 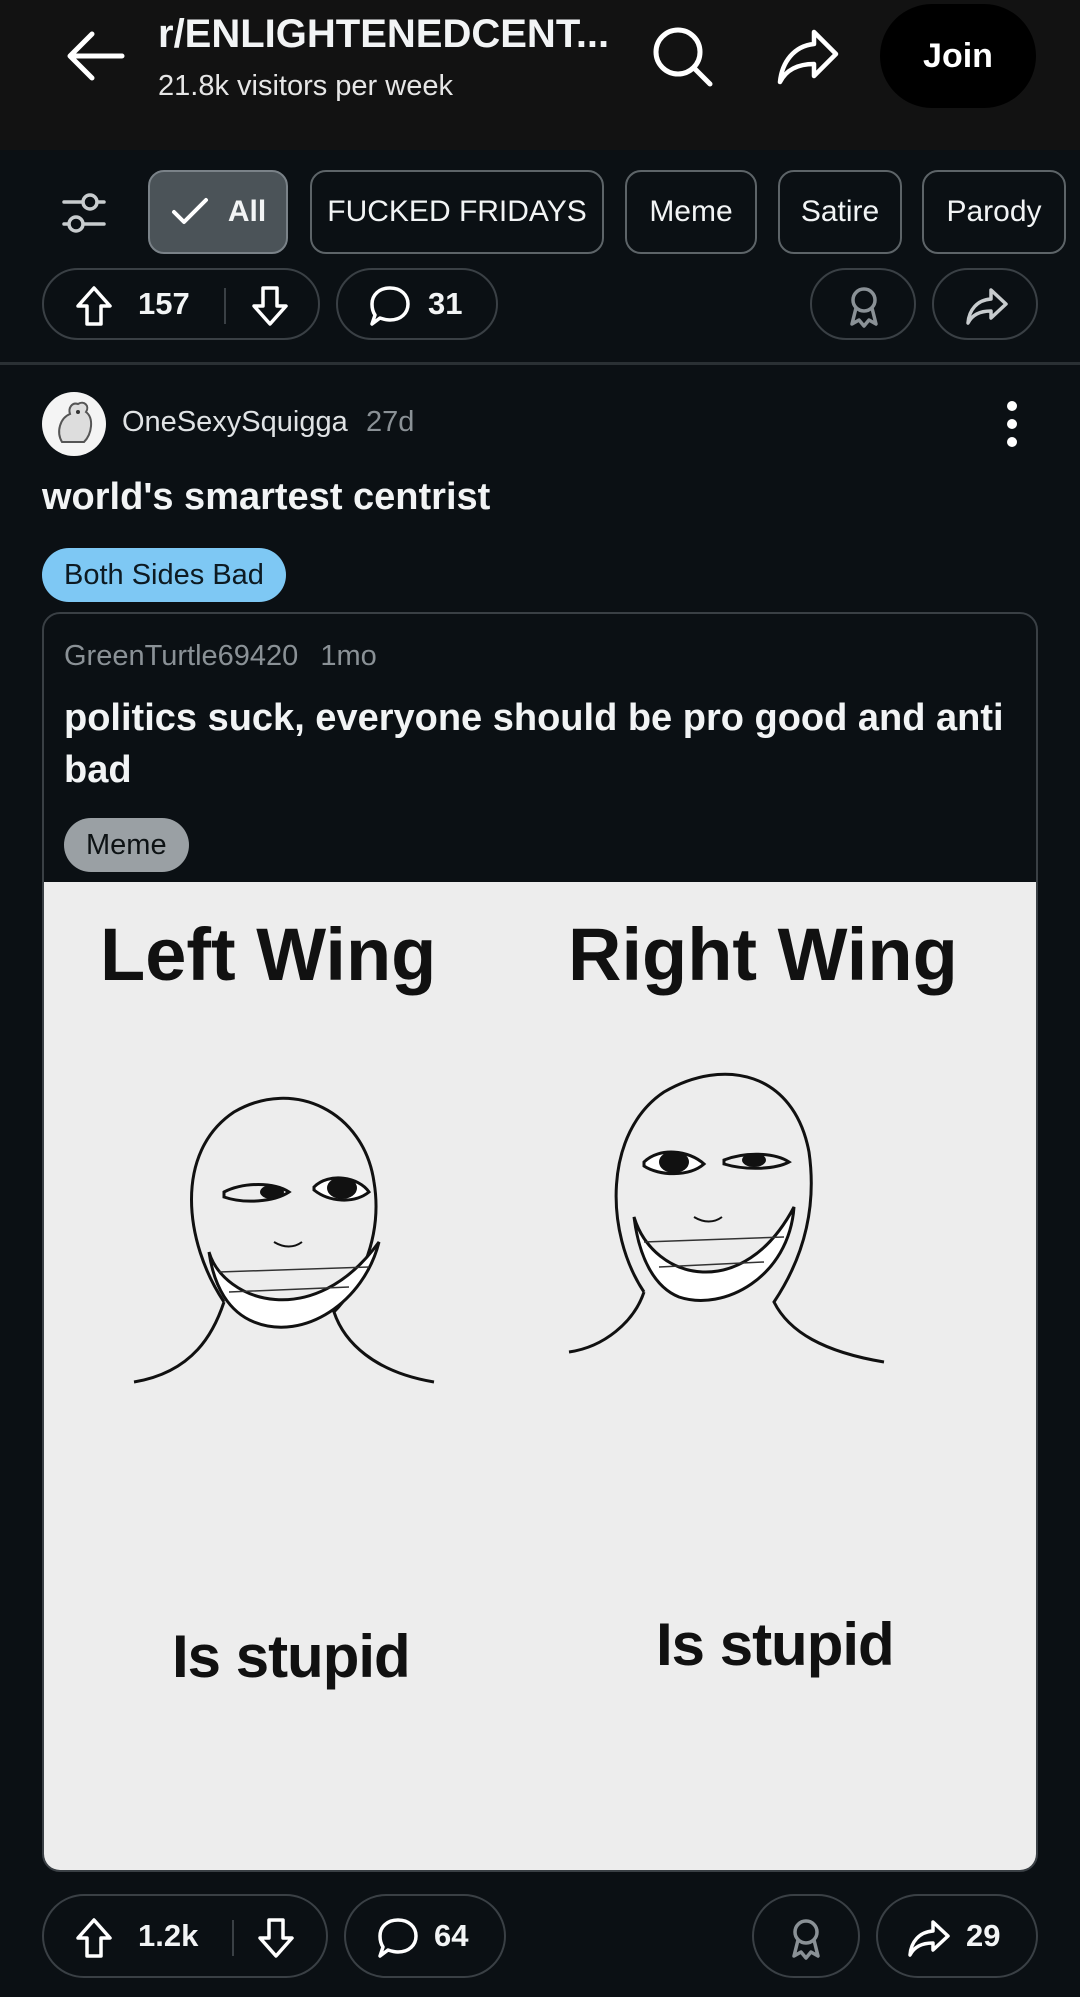 What do you see at coordinates (451, 1935) in the screenshot?
I see `comment-count: 64` at bounding box center [451, 1935].